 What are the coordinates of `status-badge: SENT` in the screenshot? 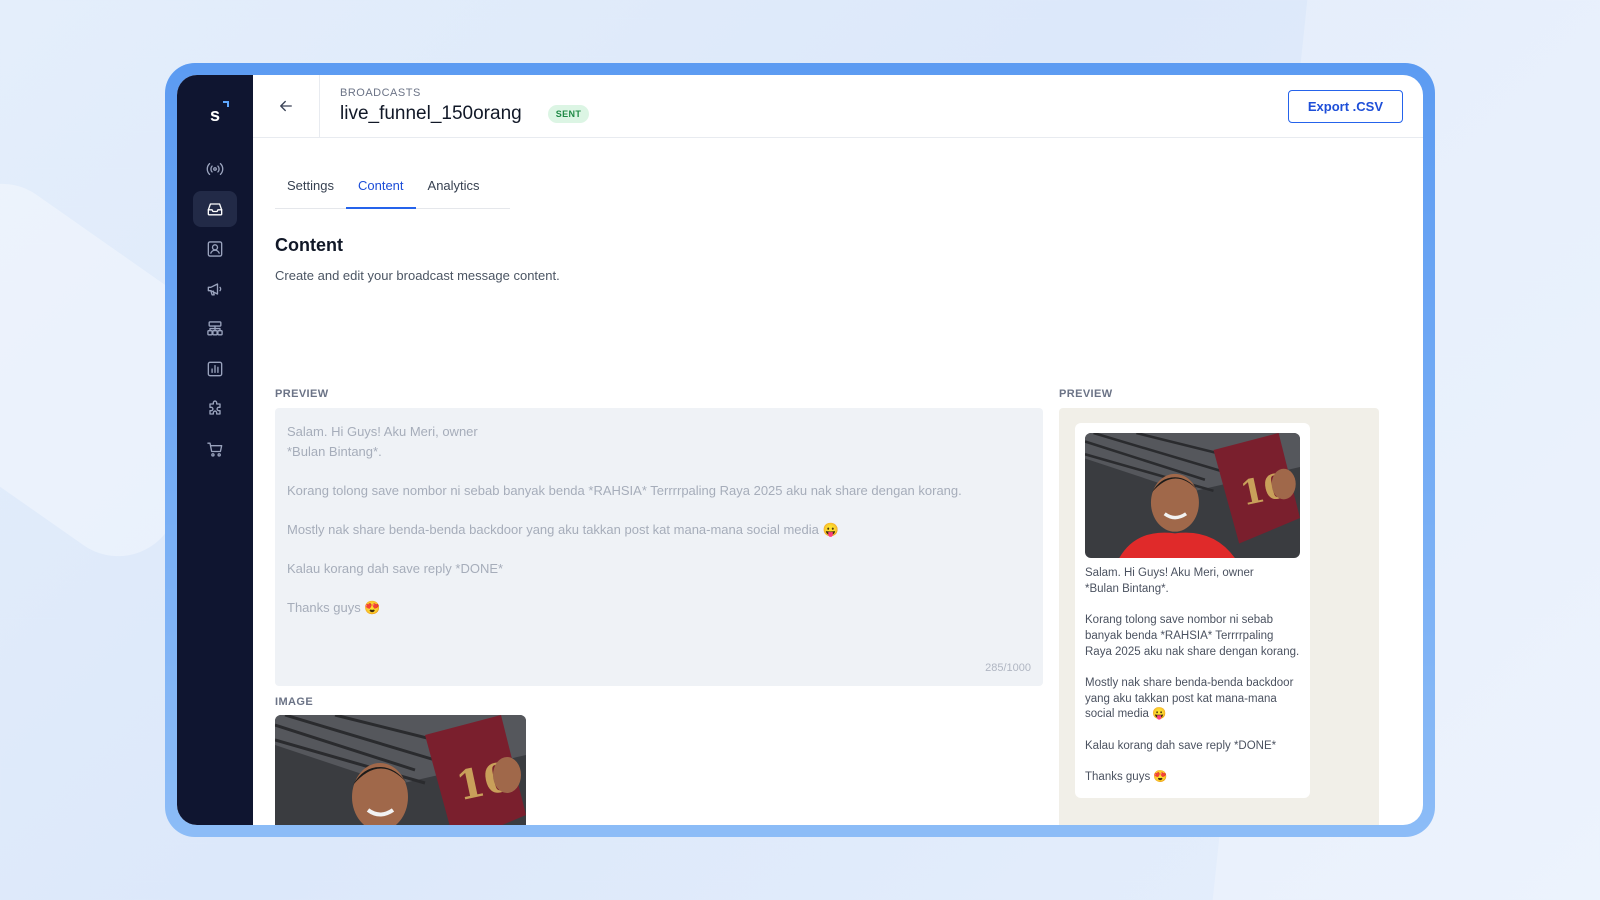 It's located at (568, 114).